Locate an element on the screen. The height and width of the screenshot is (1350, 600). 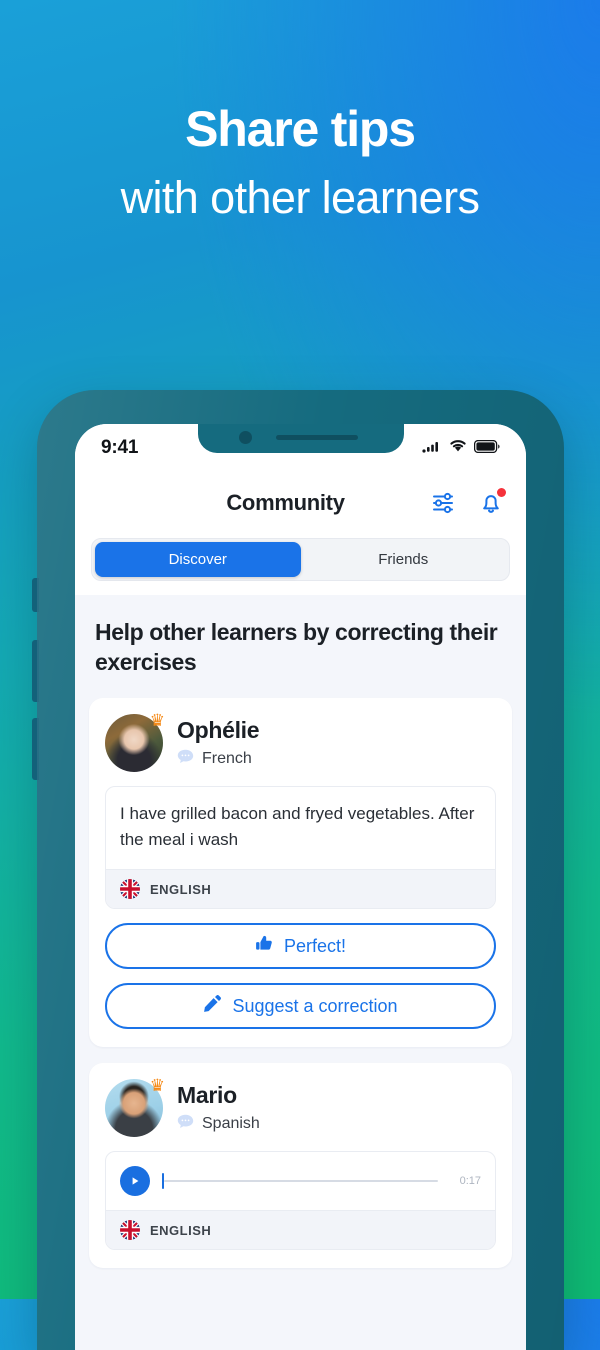
segmented-control: Discover Friends is located at coordinates (300, 559).